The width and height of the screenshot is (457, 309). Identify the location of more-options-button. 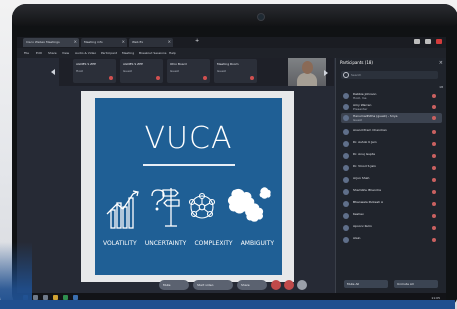
(302, 285).